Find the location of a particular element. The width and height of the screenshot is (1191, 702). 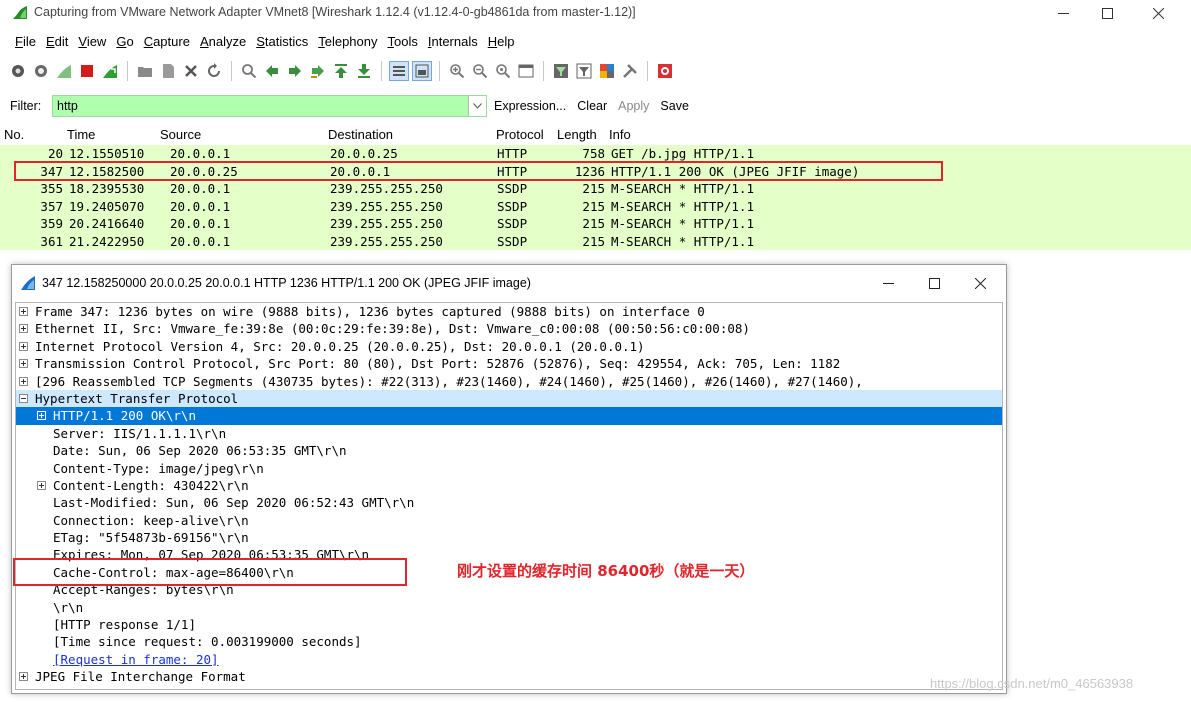

magnifier-icon is located at coordinates (249, 71).